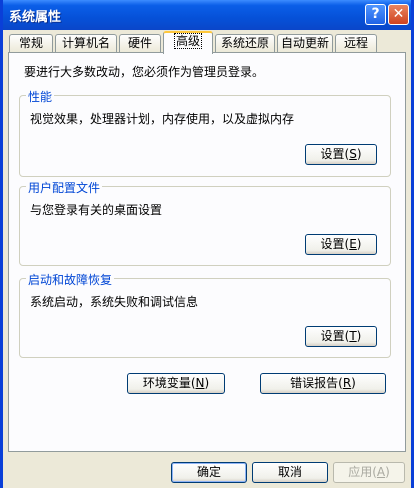 The height and width of the screenshot is (488, 414). What do you see at coordinates (64, 187) in the screenshot?
I see `user-profiles-legend: 用户配置文件` at bounding box center [64, 187].